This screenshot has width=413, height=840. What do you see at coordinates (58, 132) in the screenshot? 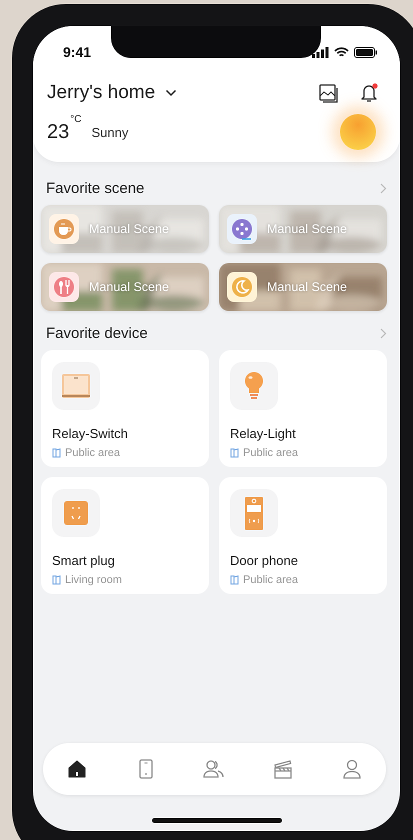
I see `temperature: 23` at bounding box center [58, 132].